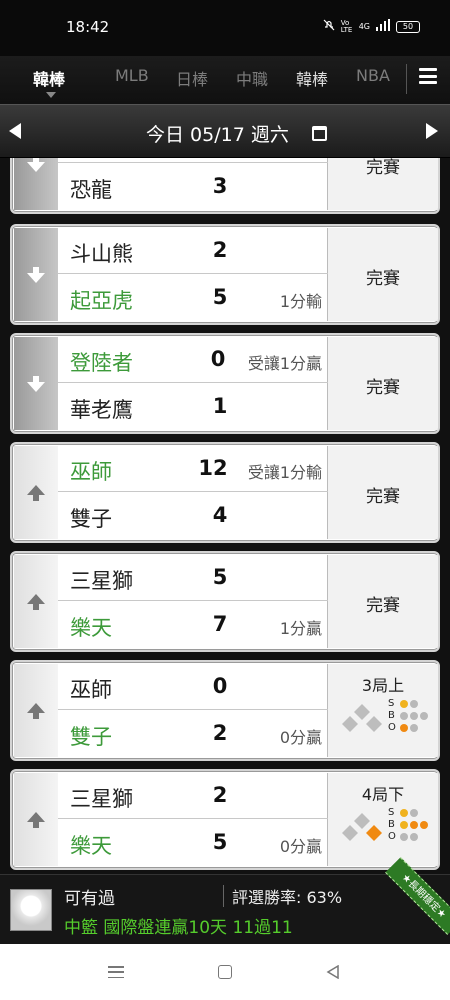 The image size is (450, 1000). Describe the element at coordinates (371, 26) in the screenshot. I see `status-icons: Vo LTE 4G 50` at that location.